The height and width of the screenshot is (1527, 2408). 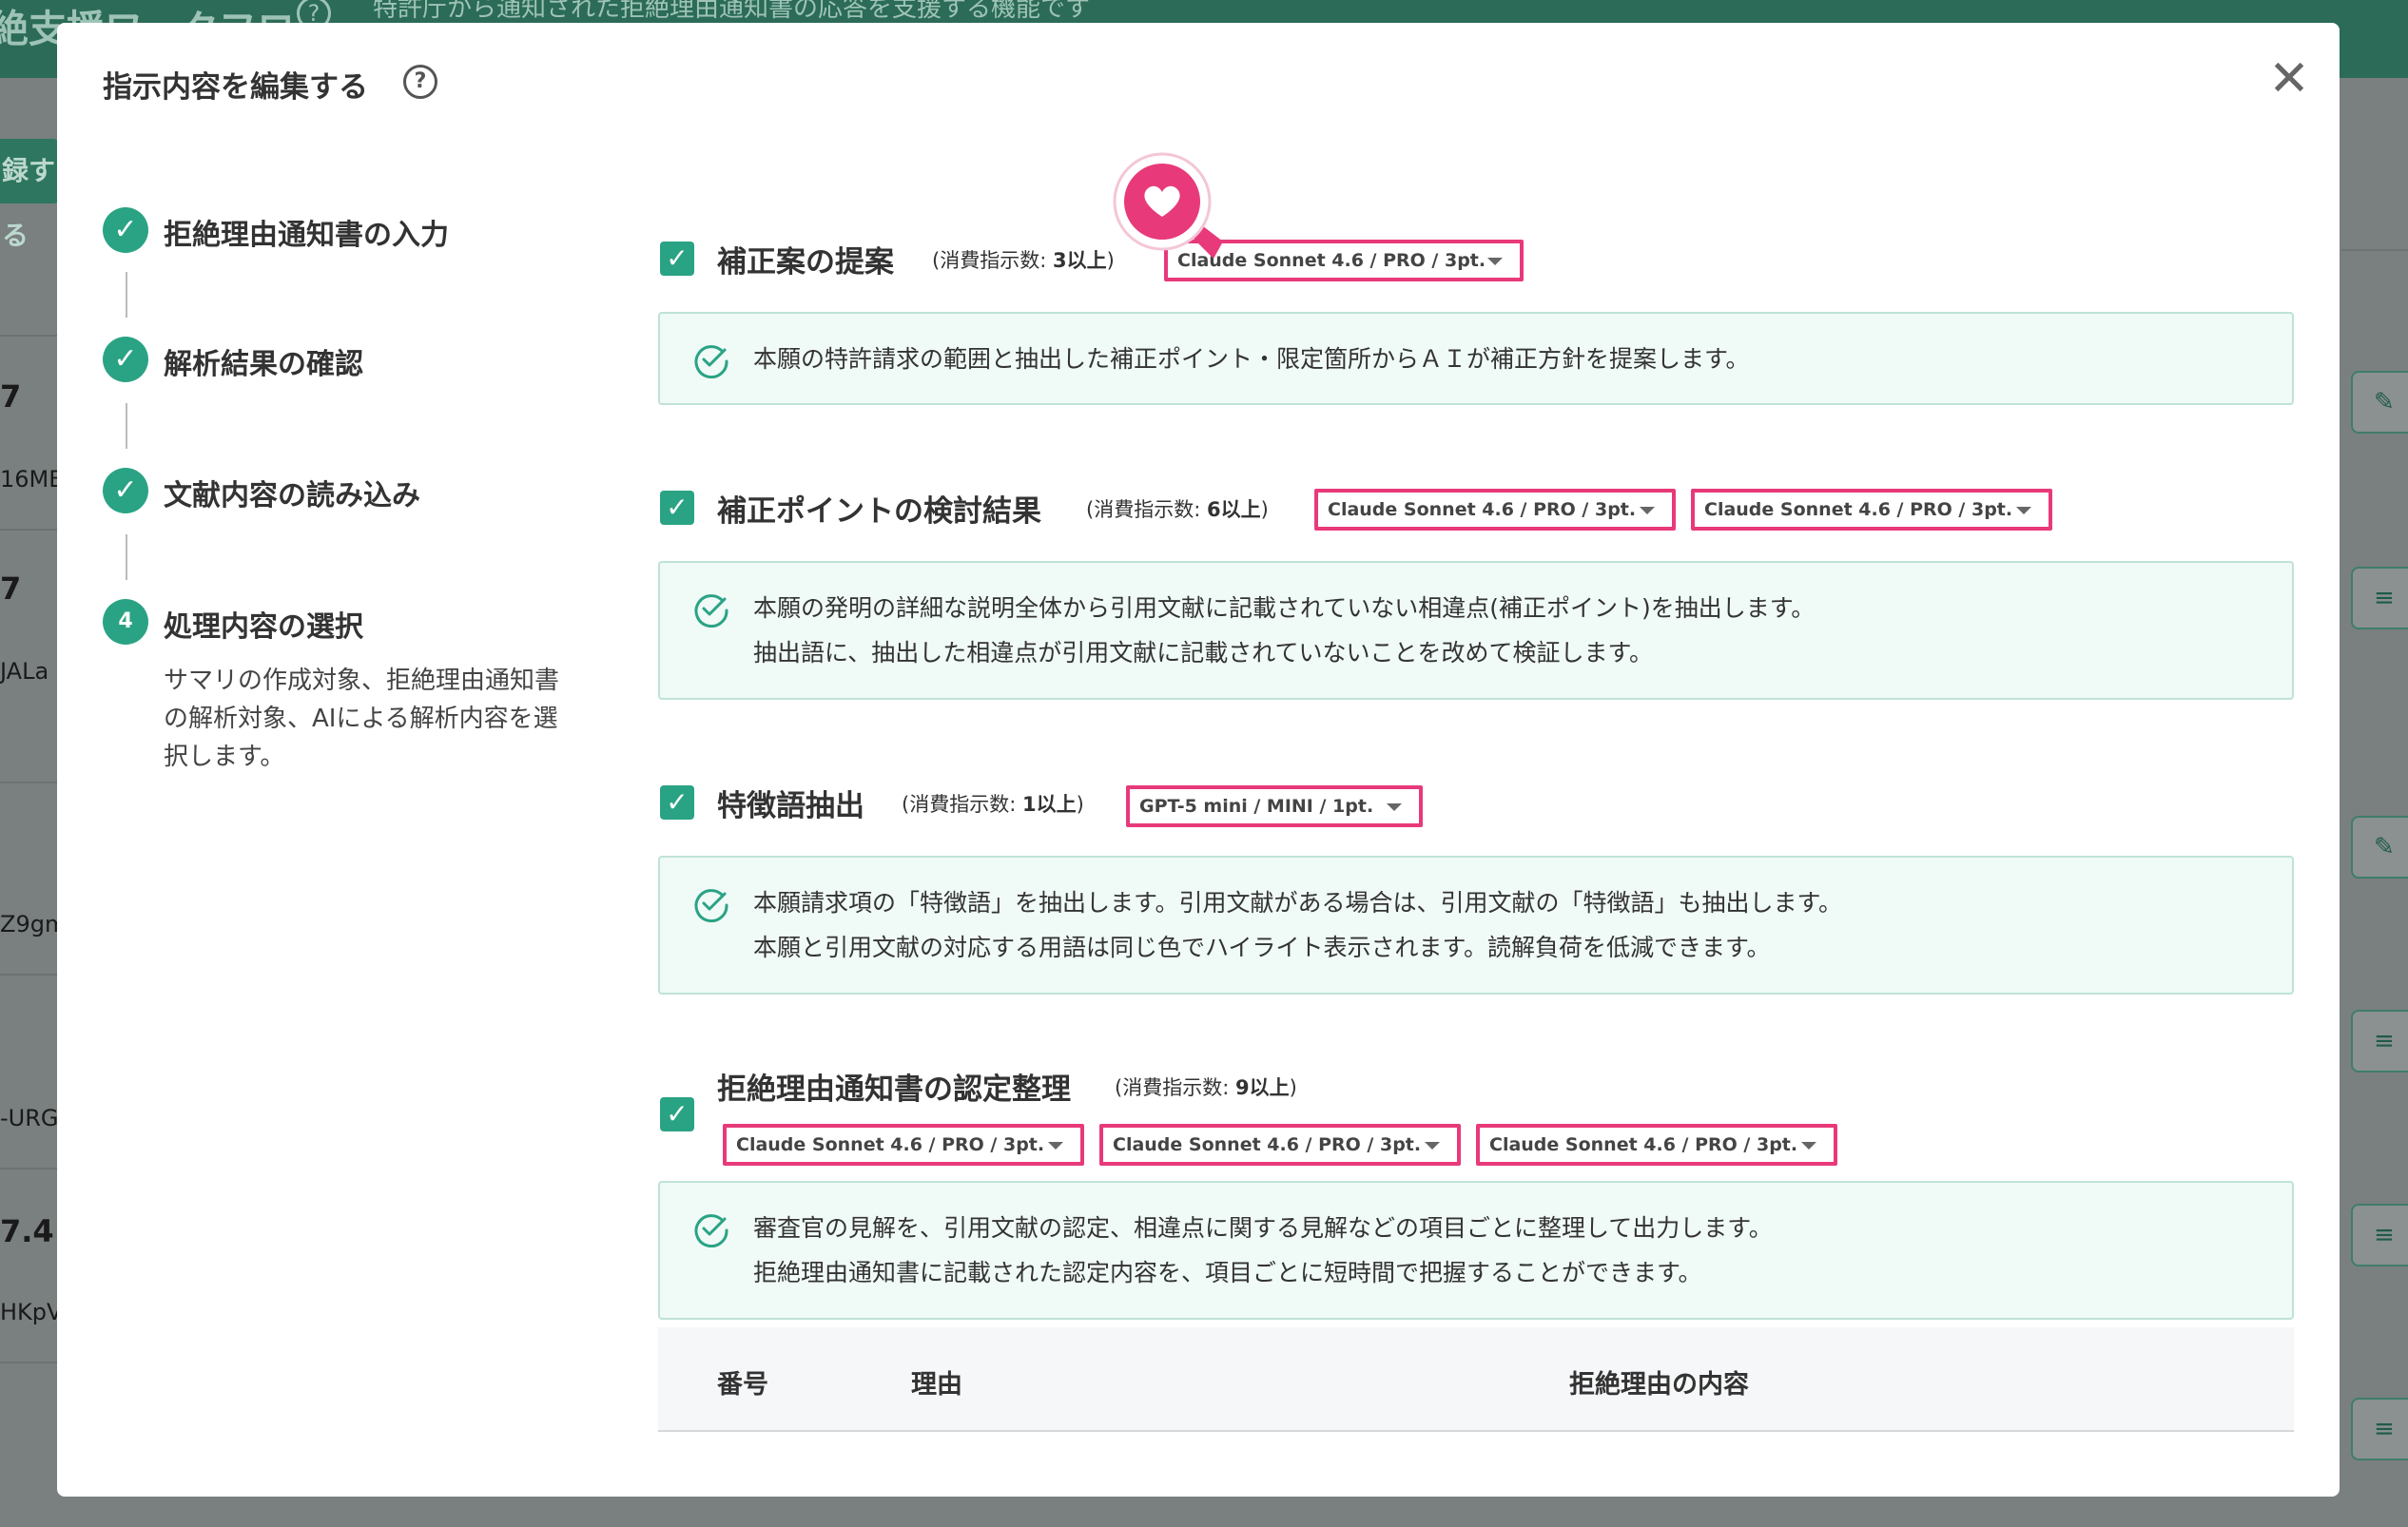 What do you see at coordinates (677, 803) in the screenshot?
I see `section-3-checkbox: ✓` at bounding box center [677, 803].